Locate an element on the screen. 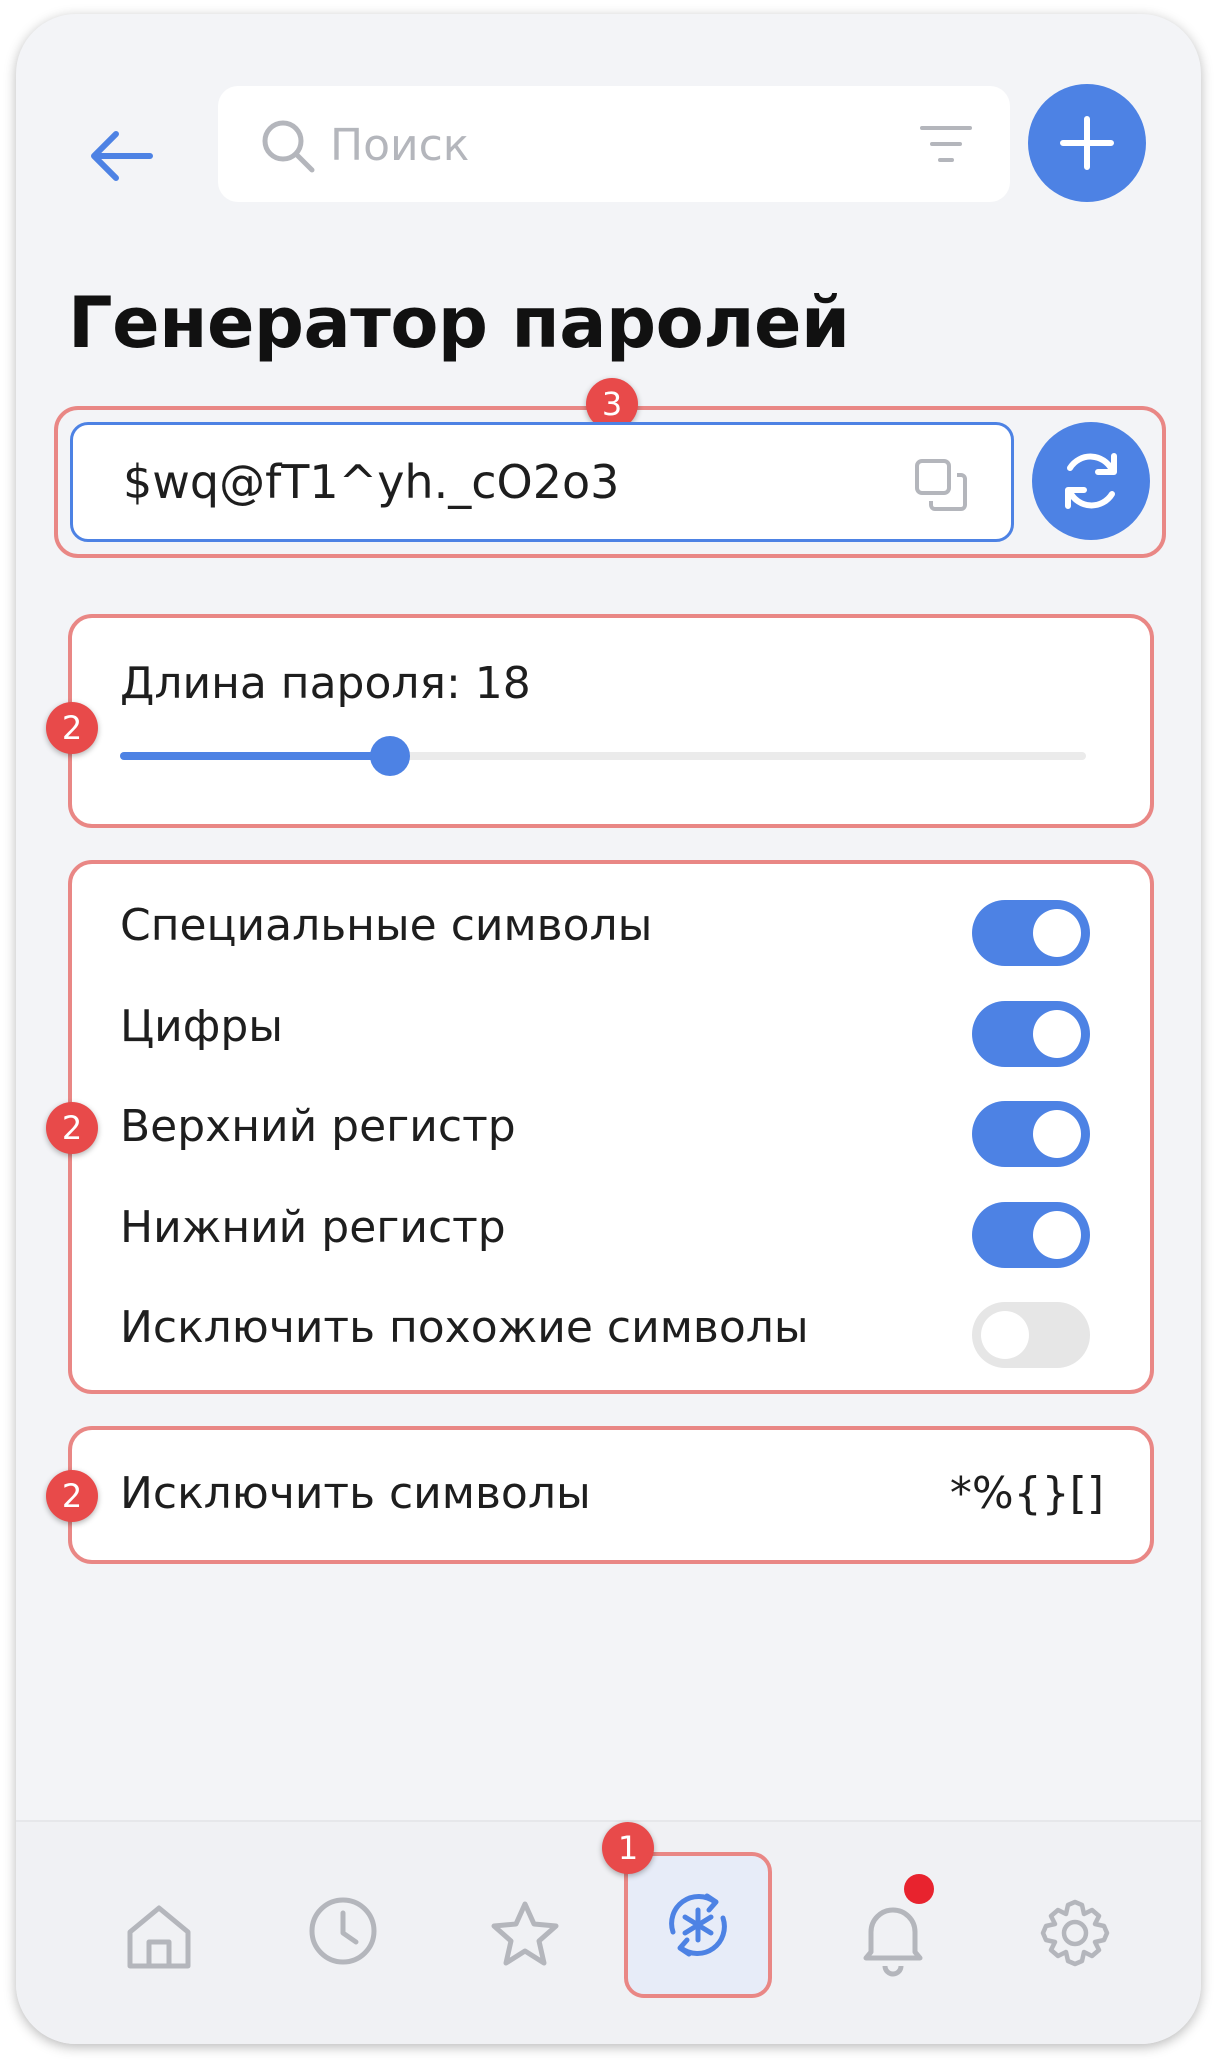 The width and height of the screenshot is (1217, 2060). generated-password-field: $wq@fT1^yh._cO2o3 is located at coordinates (542, 482).